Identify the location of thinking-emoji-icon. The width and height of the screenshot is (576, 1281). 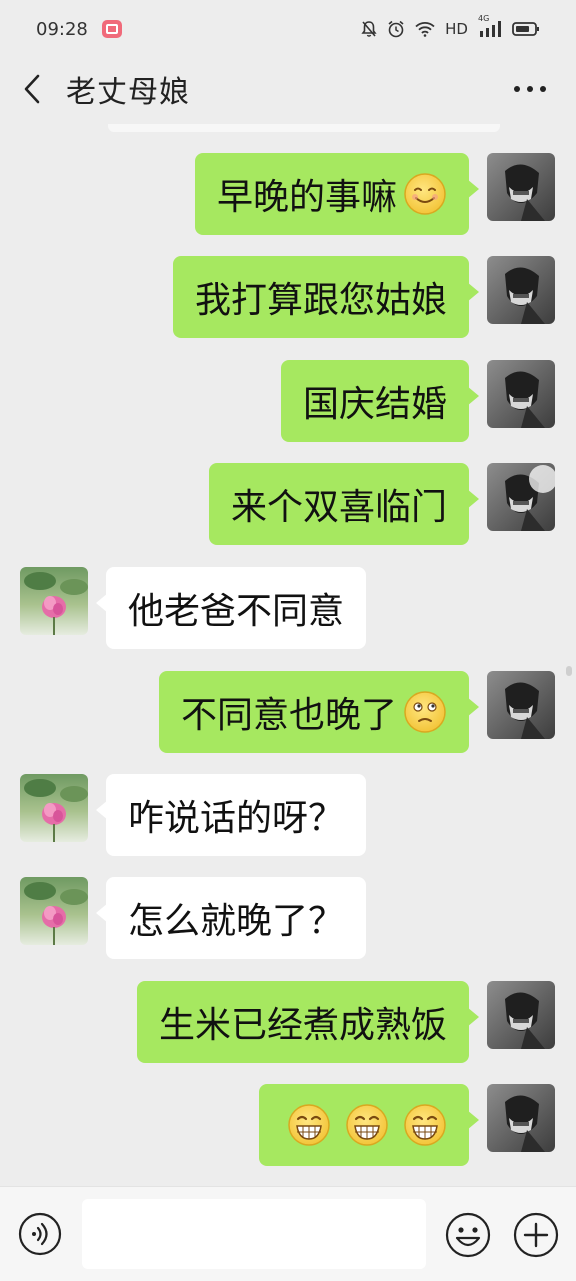
(425, 712).